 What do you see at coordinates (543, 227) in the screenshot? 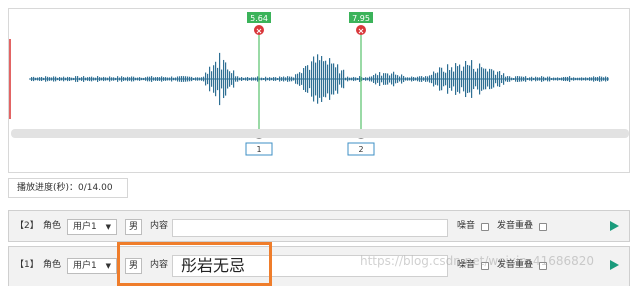
I see `overlap-checkbox` at bounding box center [543, 227].